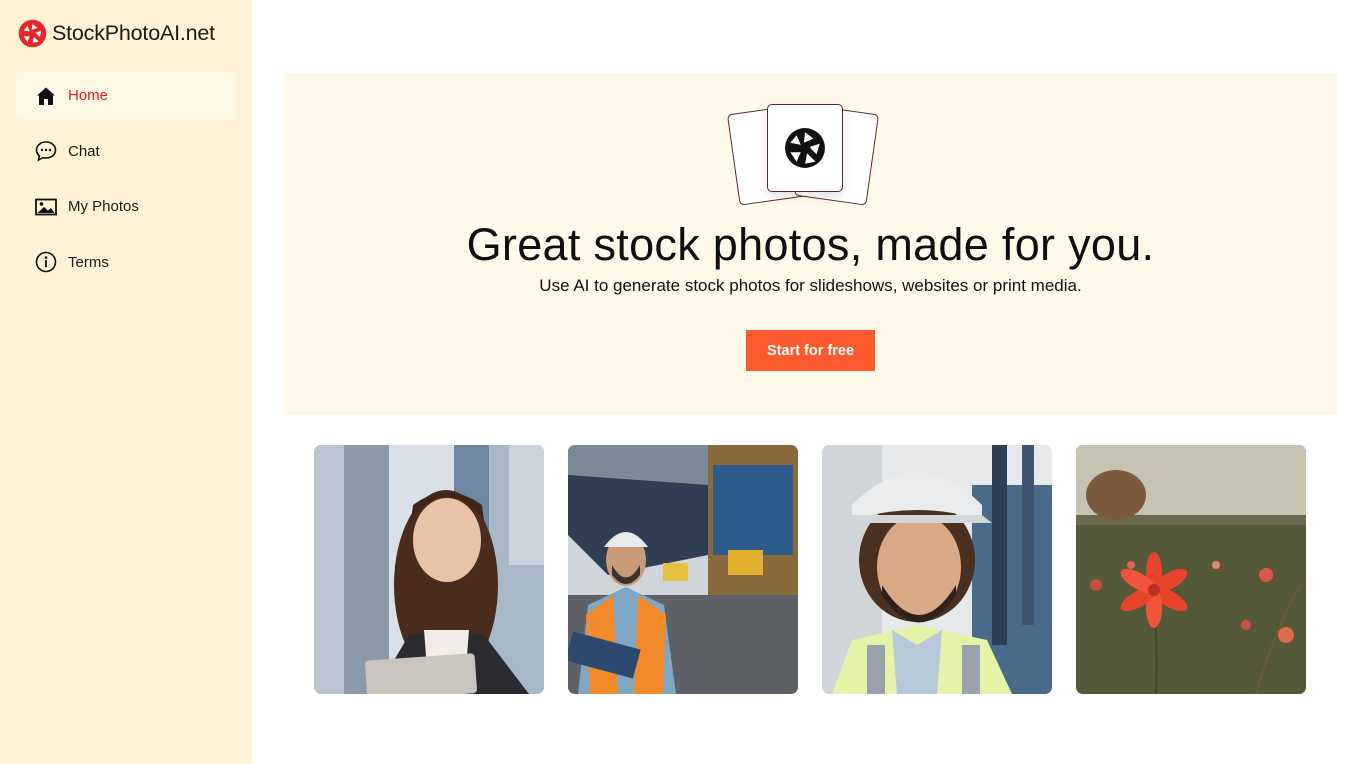  What do you see at coordinates (126, 95) in the screenshot?
I see `sidebar-item-home: Home` at bounding box center [126, 95].